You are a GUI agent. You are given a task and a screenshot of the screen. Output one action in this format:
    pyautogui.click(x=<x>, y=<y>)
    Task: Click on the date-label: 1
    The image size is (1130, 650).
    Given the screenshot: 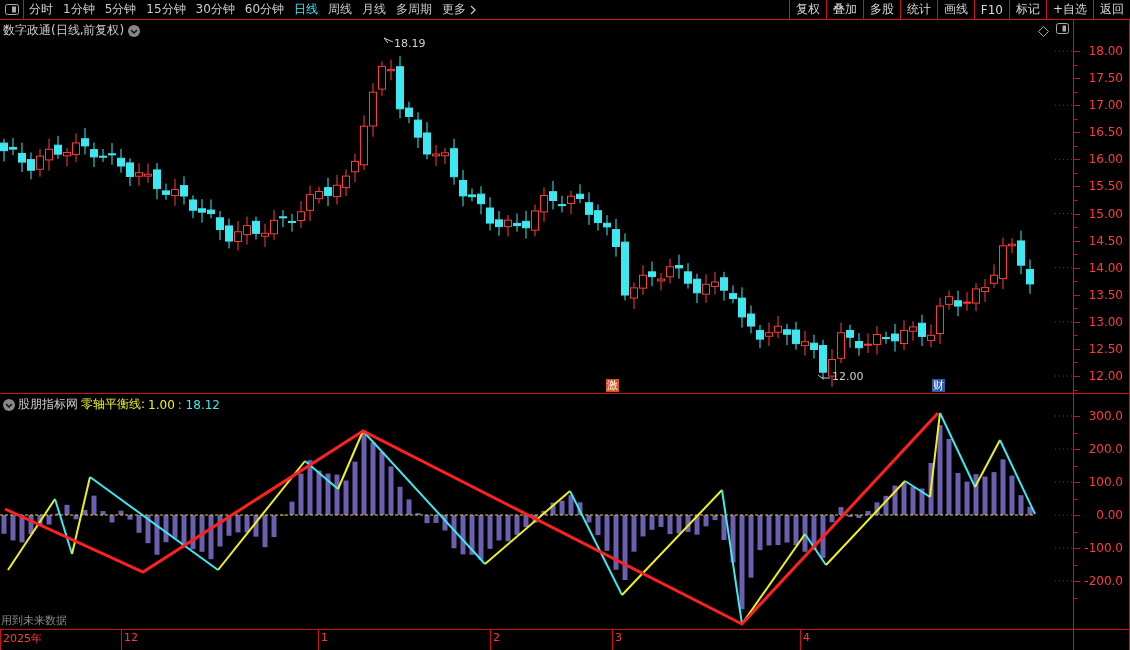 What is the action you would take?
    pyautogui.click(x=324, y=637)
    